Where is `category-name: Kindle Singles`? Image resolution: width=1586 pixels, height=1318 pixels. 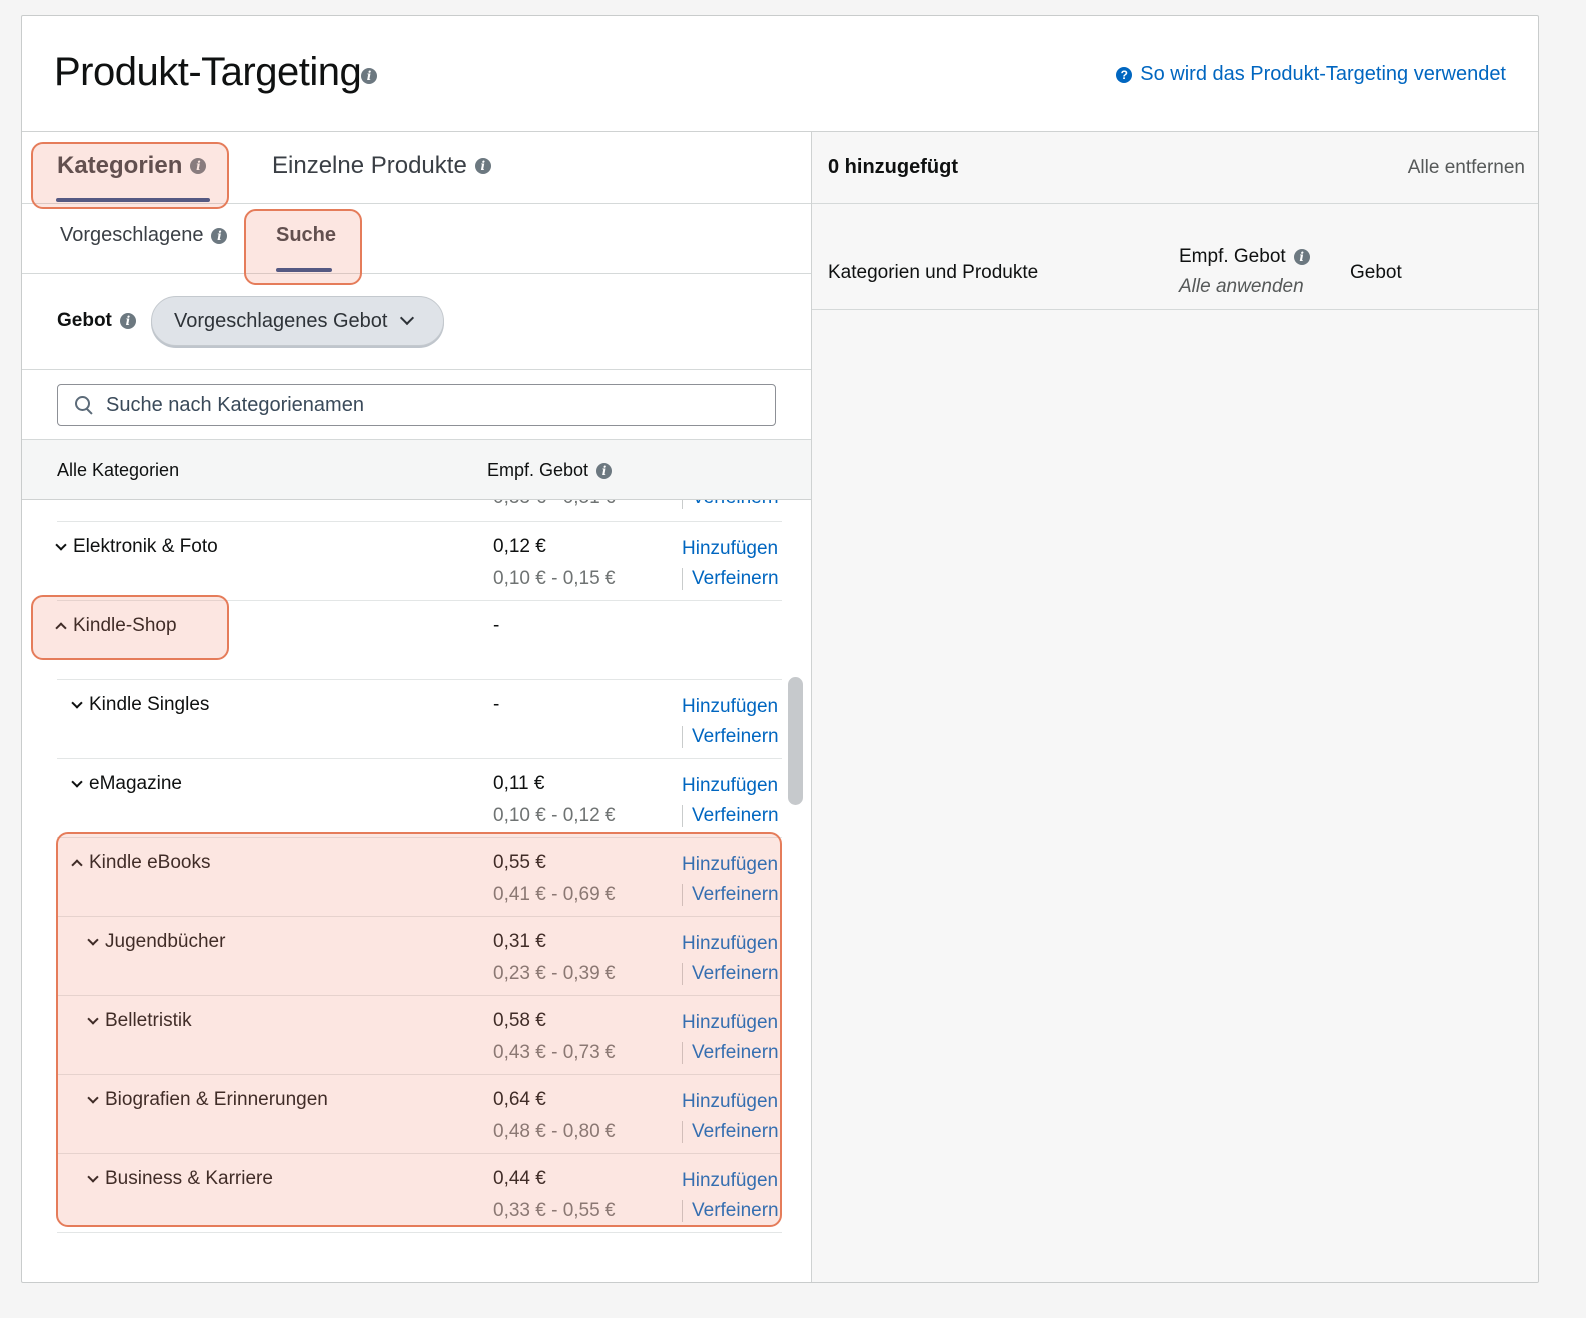 category-name: Kindle Singles is located at coordinates (149, 704).